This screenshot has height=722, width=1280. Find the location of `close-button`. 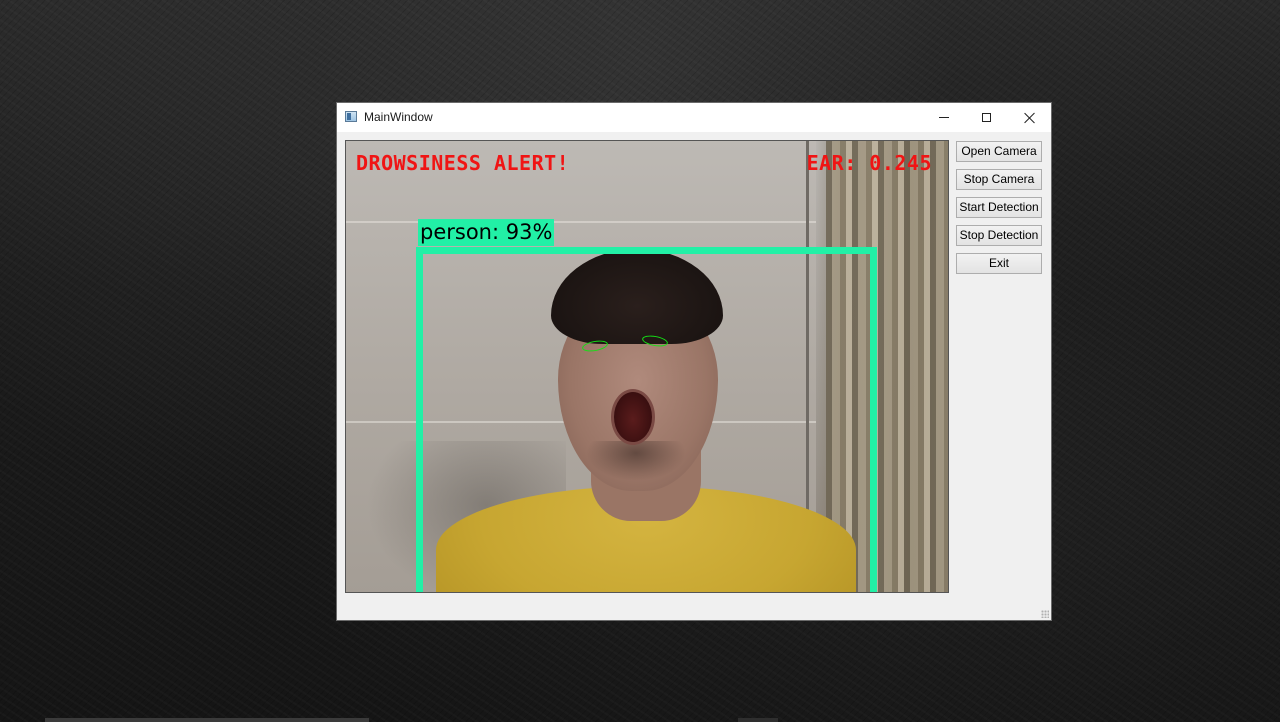

close-button is located at coordinates (1029, 117).